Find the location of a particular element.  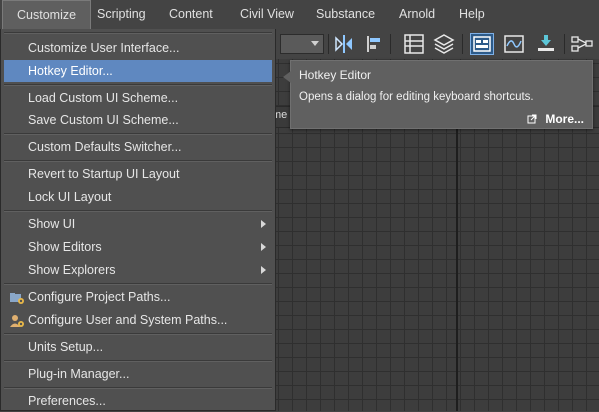

viewport-axis-line is located at coordinates (457, 268).